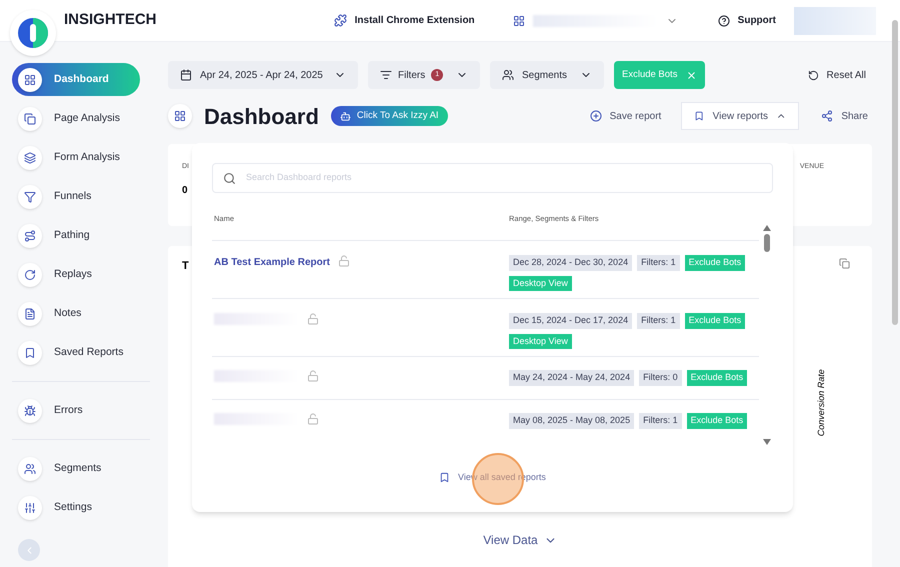 This screenshot has height=567, width=900. I want to click on pages-icon, so click(30, 118).